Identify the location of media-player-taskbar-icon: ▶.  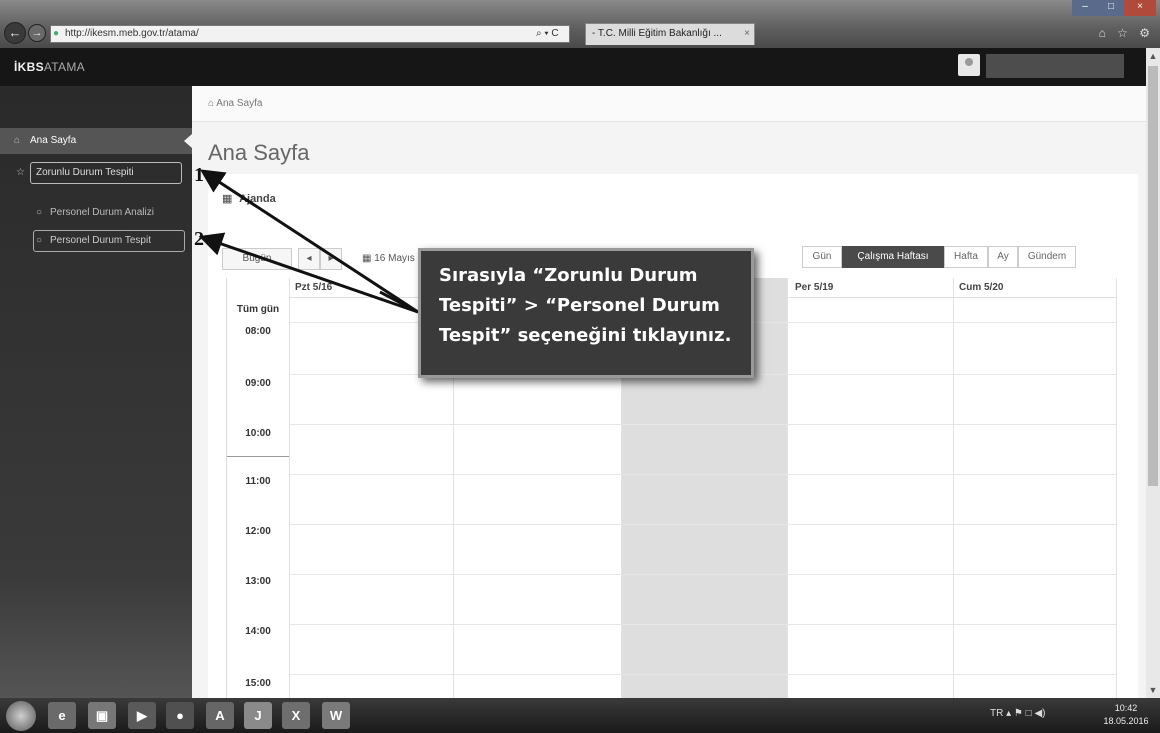
(142, 715).